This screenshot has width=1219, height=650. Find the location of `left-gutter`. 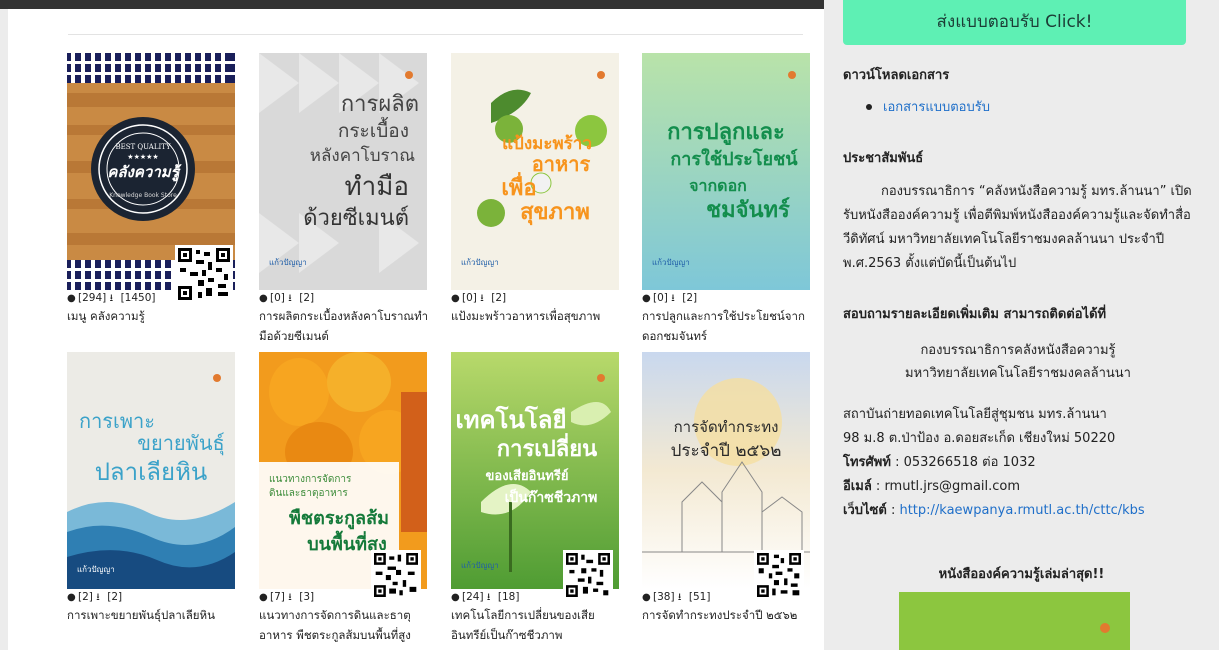

left-gutter is located at coordinates (4, 329).